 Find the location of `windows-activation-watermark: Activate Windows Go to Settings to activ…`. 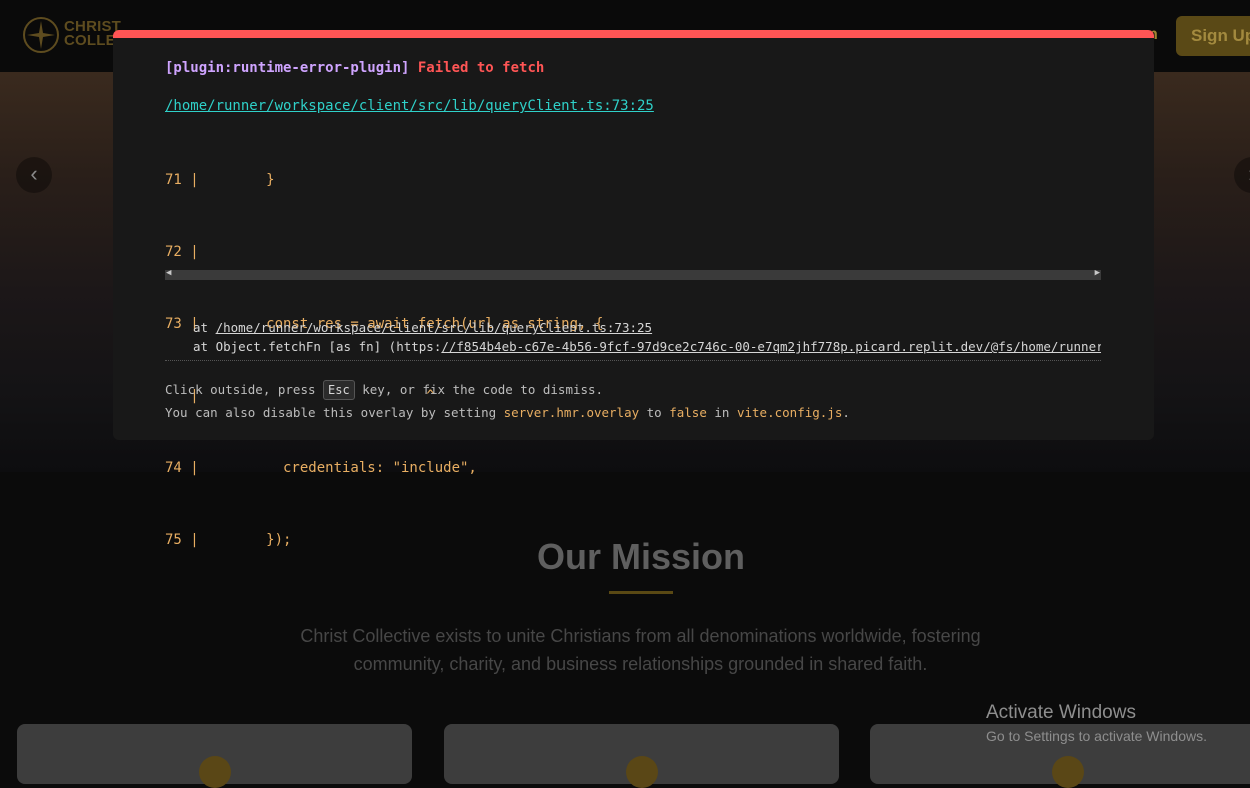

windows-activation-watermark: Activate Windows Go to Settings to activ… is located at coordinates (1096, 723).